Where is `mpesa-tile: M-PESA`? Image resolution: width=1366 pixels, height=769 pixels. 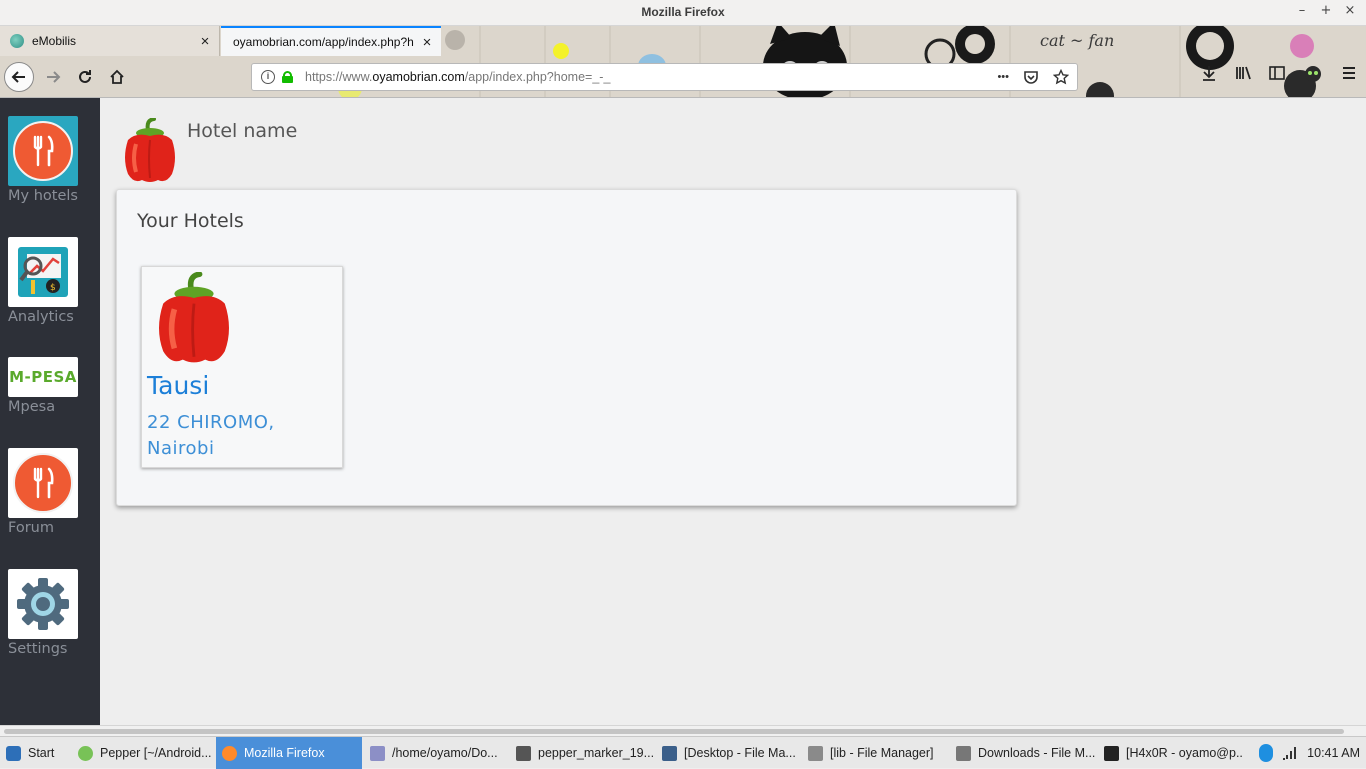 mpesa-tile: M-PESA is located at coordinates (43, 377).